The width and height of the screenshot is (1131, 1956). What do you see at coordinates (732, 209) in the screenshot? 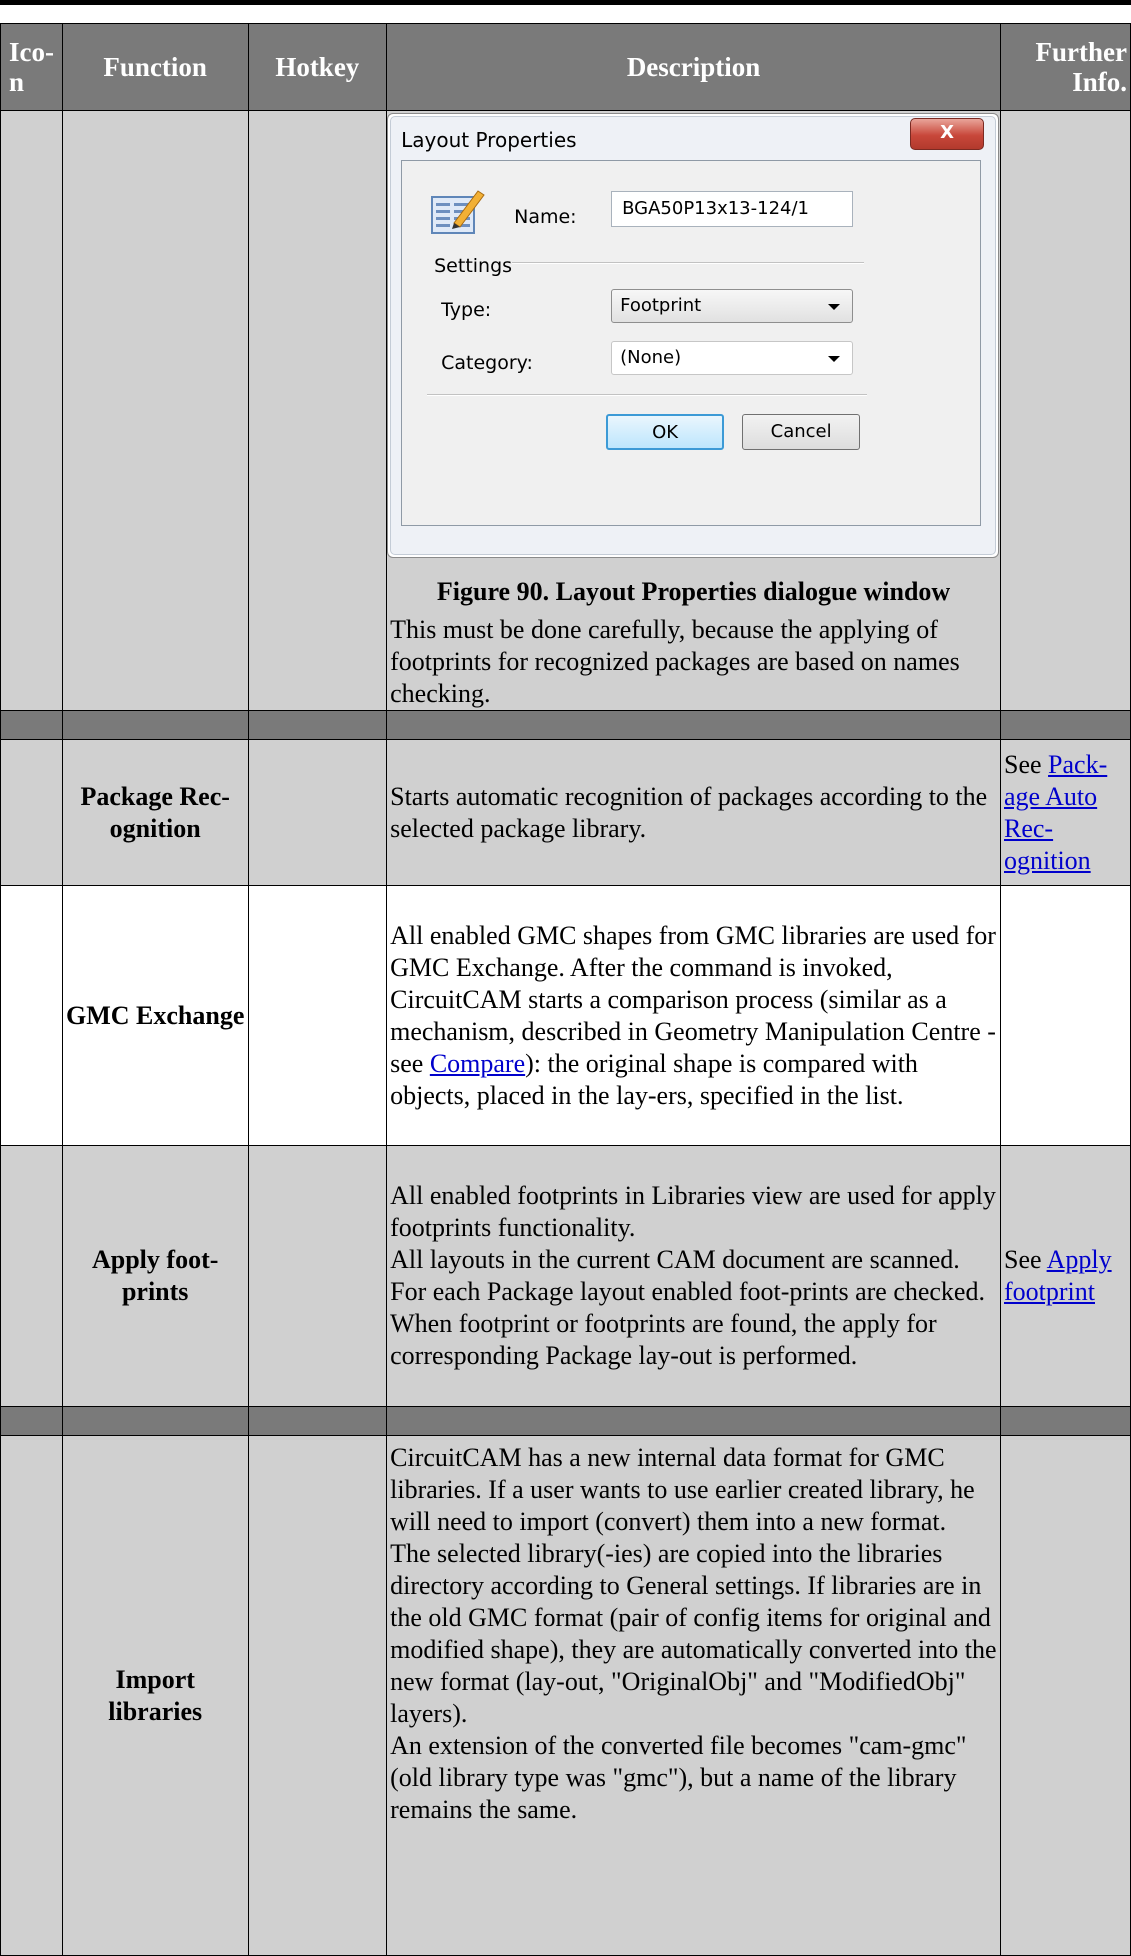
I see `name-field: BGA50P13x13-124/1` at bounding box center [732, 209].